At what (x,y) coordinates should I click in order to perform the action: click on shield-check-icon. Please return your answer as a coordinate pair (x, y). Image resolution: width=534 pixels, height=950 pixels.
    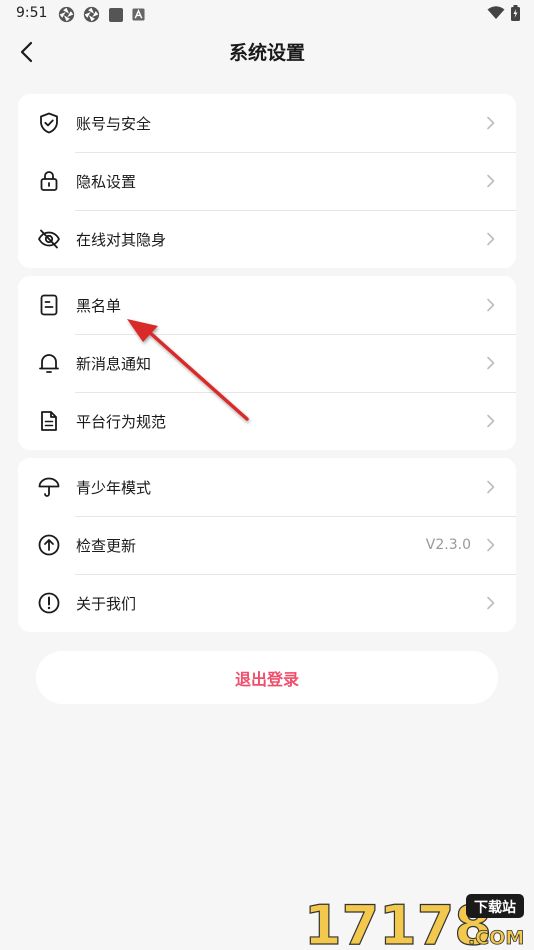
    Looking at the image, I should click on (49, 123).